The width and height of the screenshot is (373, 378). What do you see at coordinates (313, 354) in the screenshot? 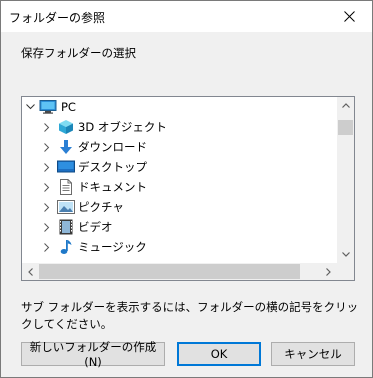
I see `cancel-button: キャンセル` at bounding box center [313, 354].